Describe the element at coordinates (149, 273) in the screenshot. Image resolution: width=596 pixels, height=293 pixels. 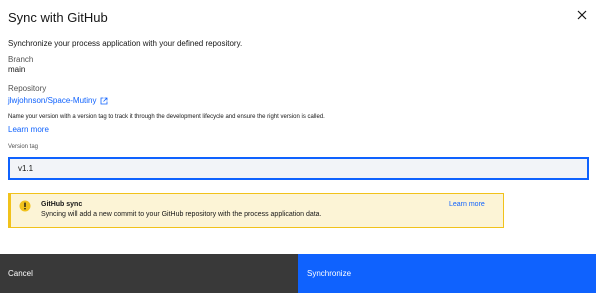
I see `cancel-button: Cancel` at that location.